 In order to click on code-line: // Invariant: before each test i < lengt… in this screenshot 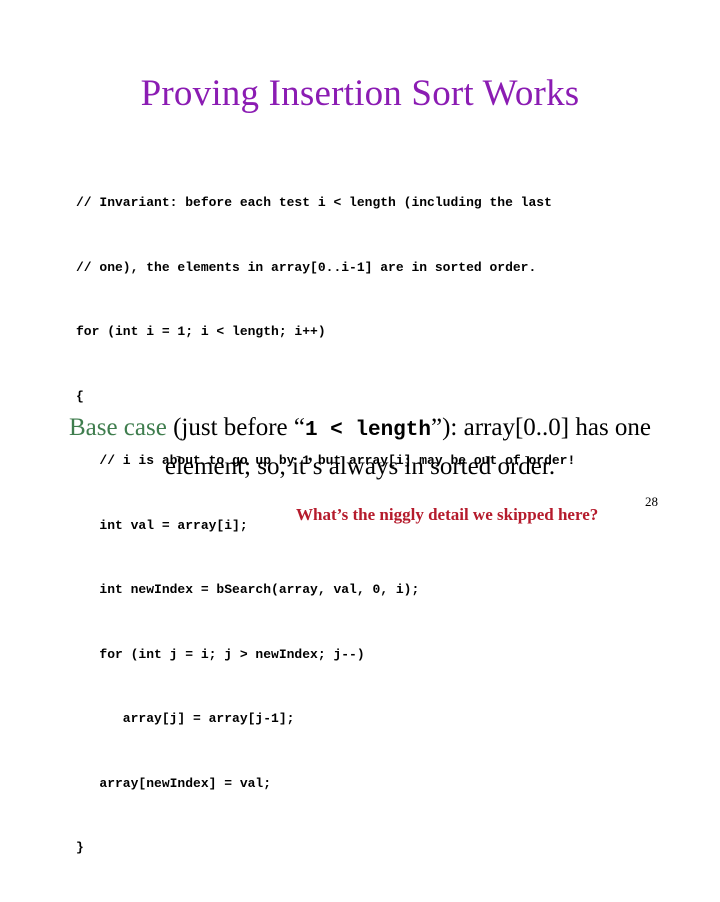, I will do `click(314, 202)`.